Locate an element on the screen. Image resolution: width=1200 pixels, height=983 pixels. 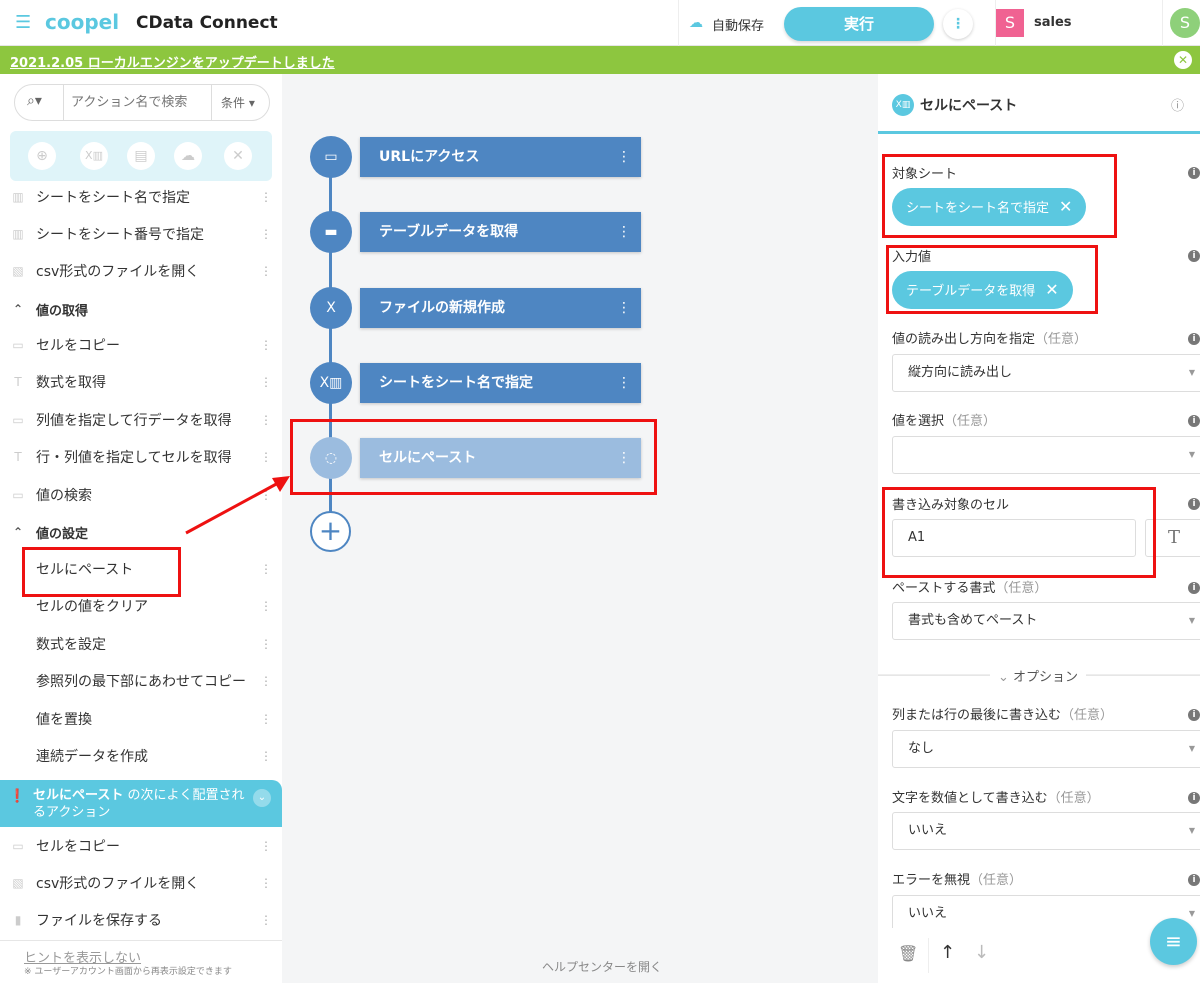
value-select: ▼ is located at coordinates (1046, 455).